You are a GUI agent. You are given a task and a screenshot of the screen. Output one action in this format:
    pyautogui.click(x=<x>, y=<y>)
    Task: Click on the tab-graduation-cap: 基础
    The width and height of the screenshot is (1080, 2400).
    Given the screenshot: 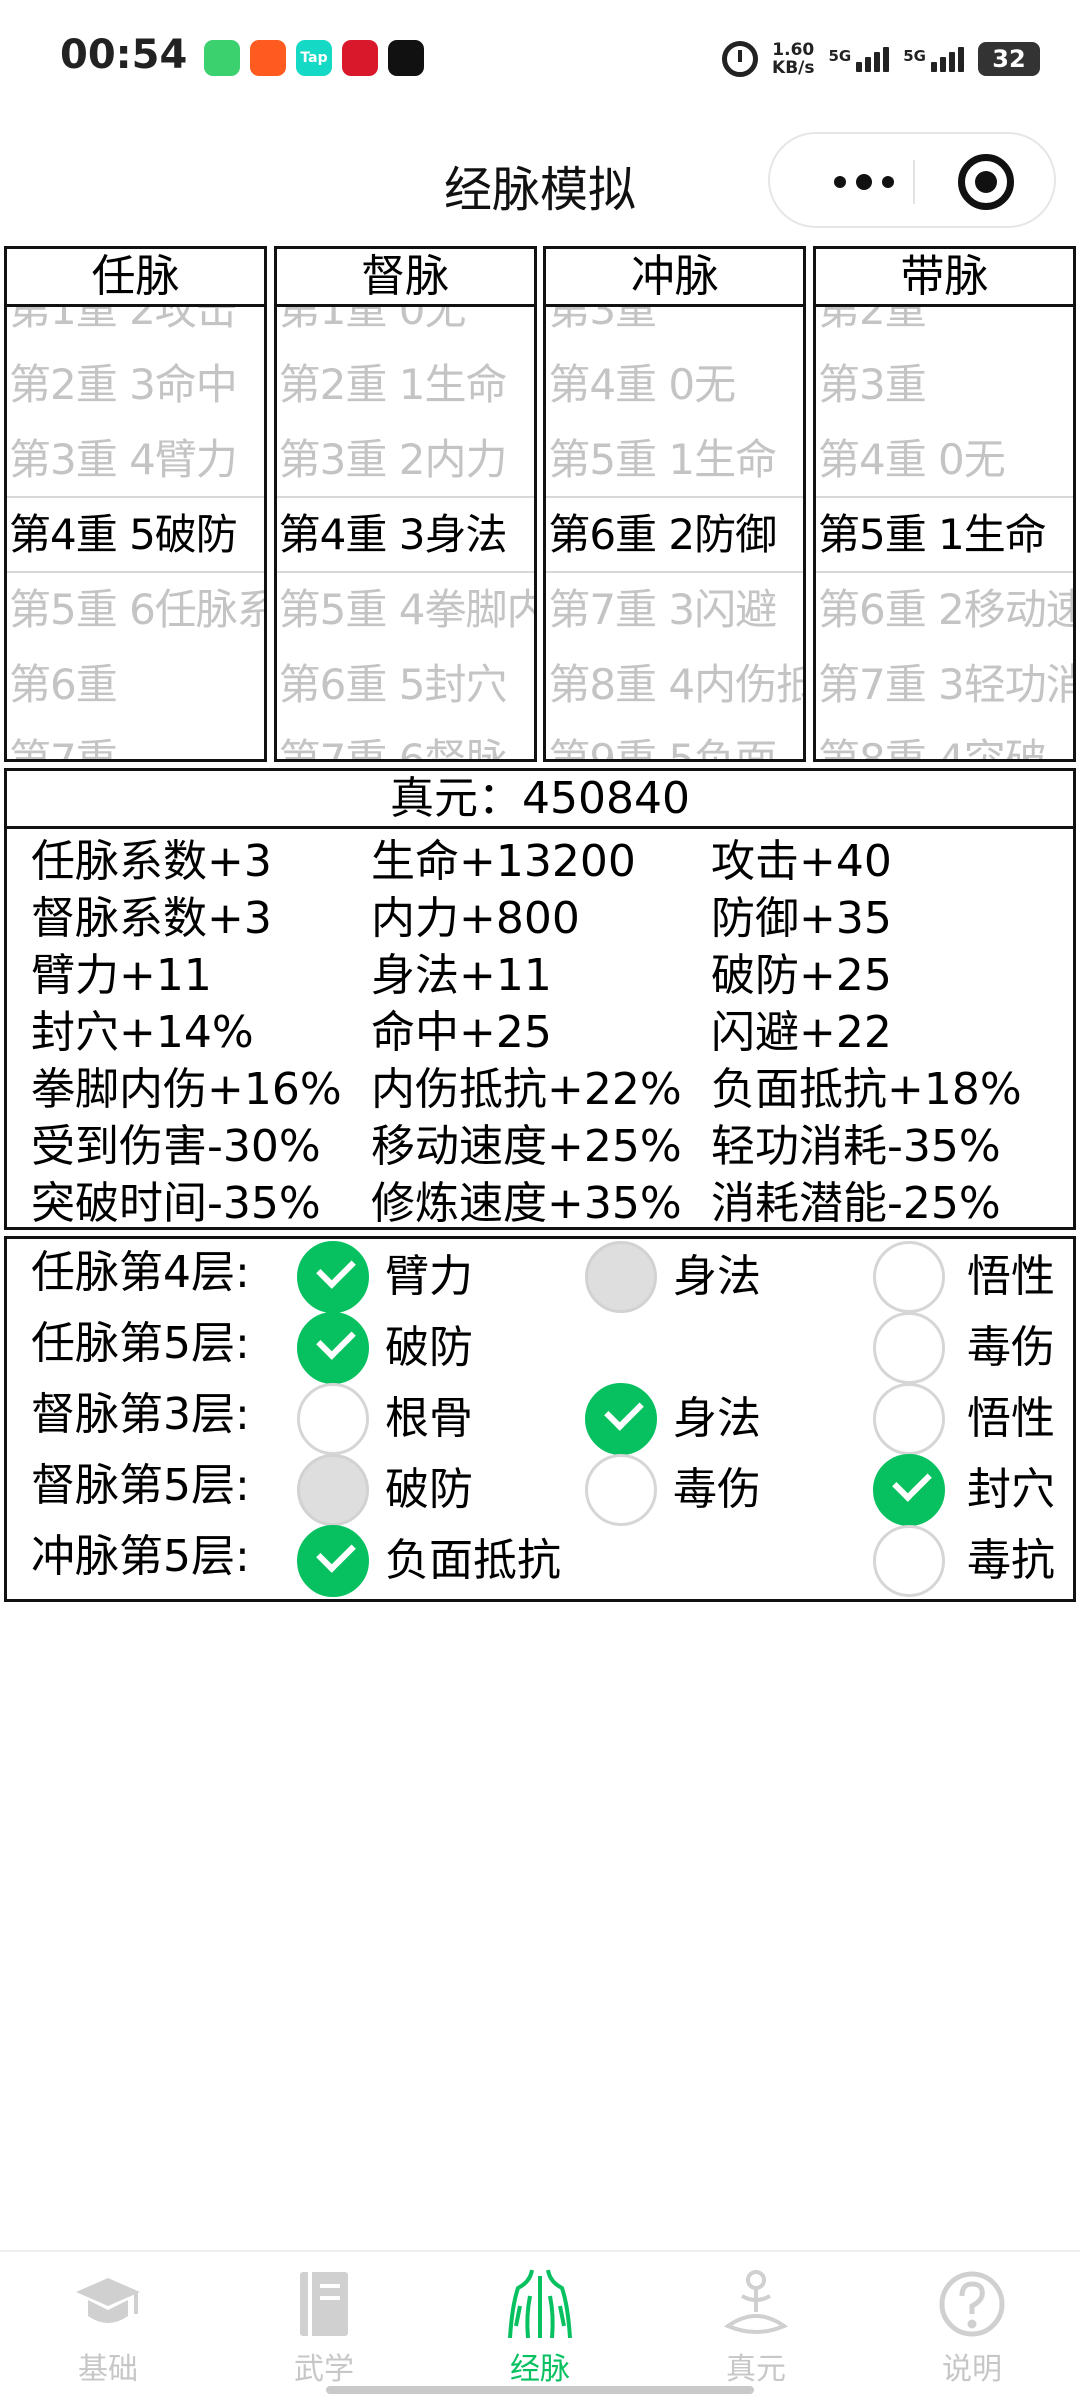 What is the action you would take?
    pyautogui.click(x=108, y=2327)
    